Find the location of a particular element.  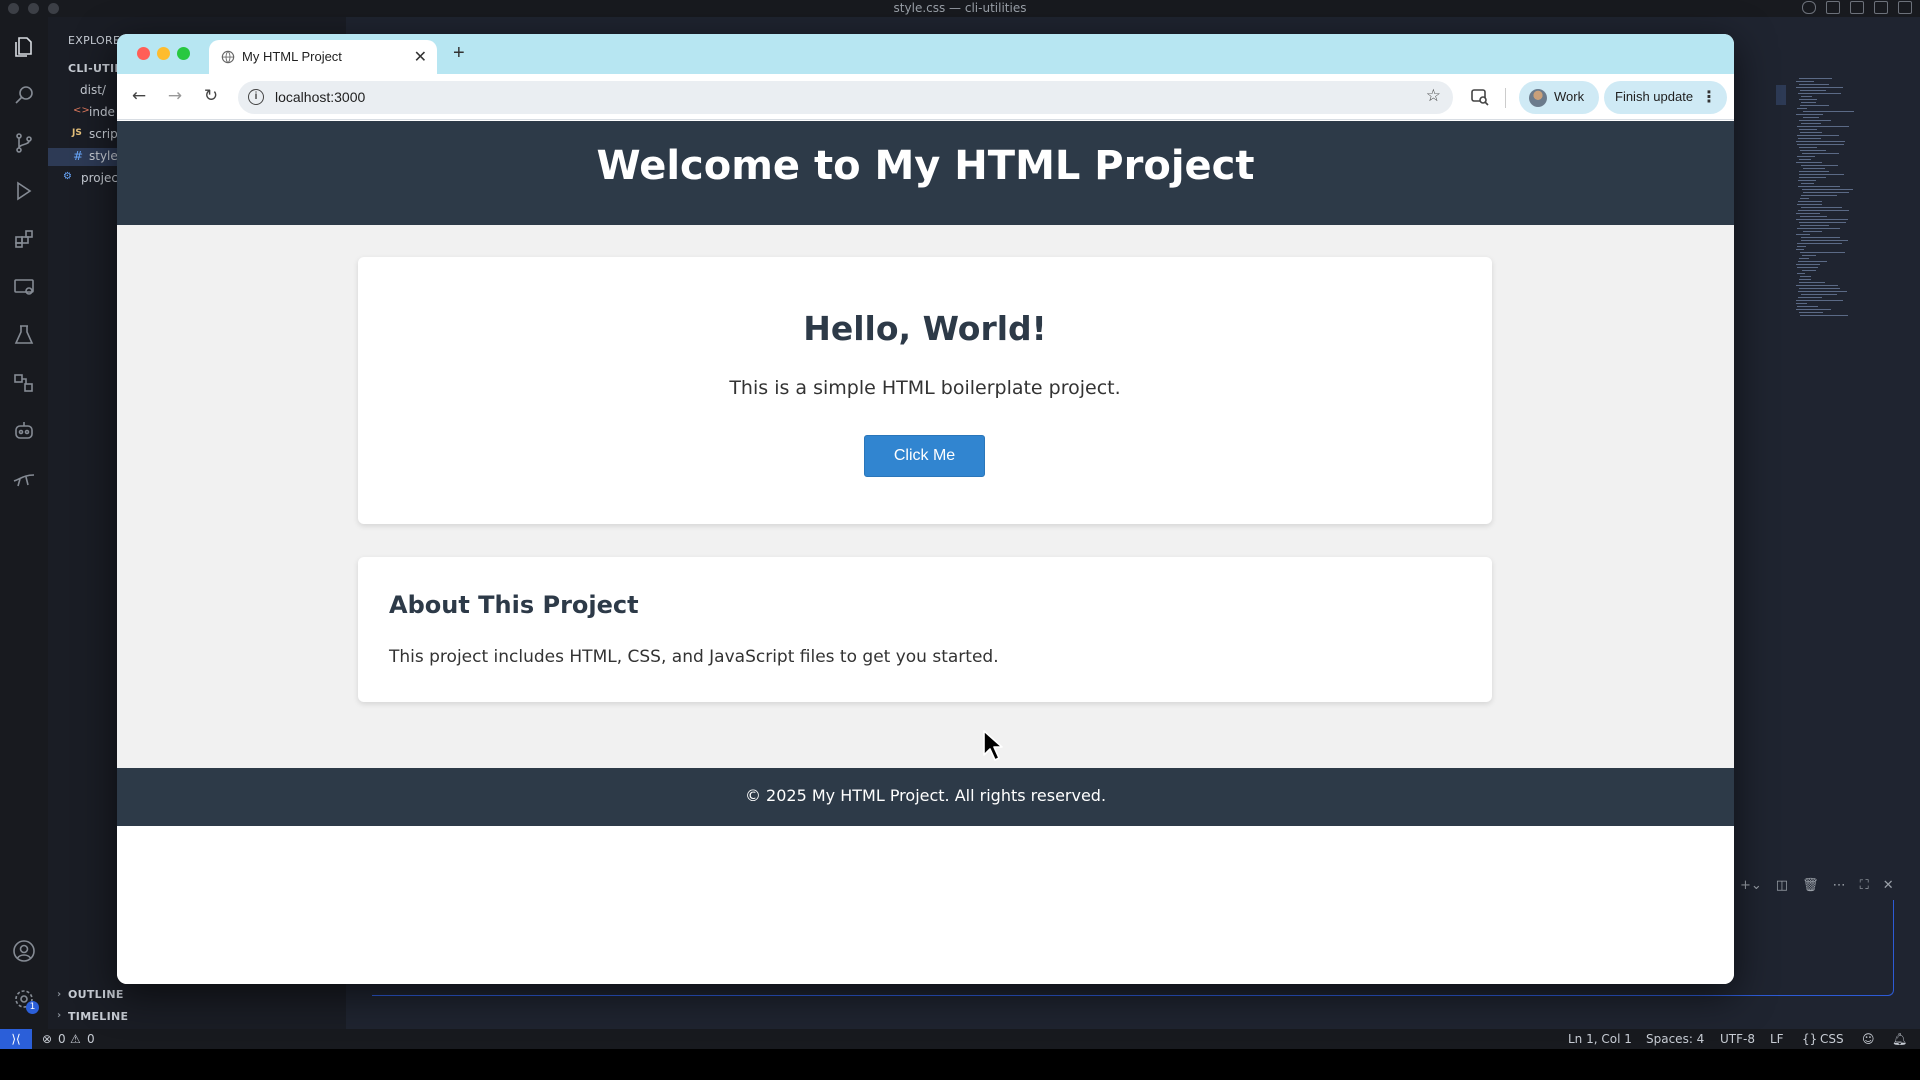

copilot-title-icon is located at coordinates (1809, 7).